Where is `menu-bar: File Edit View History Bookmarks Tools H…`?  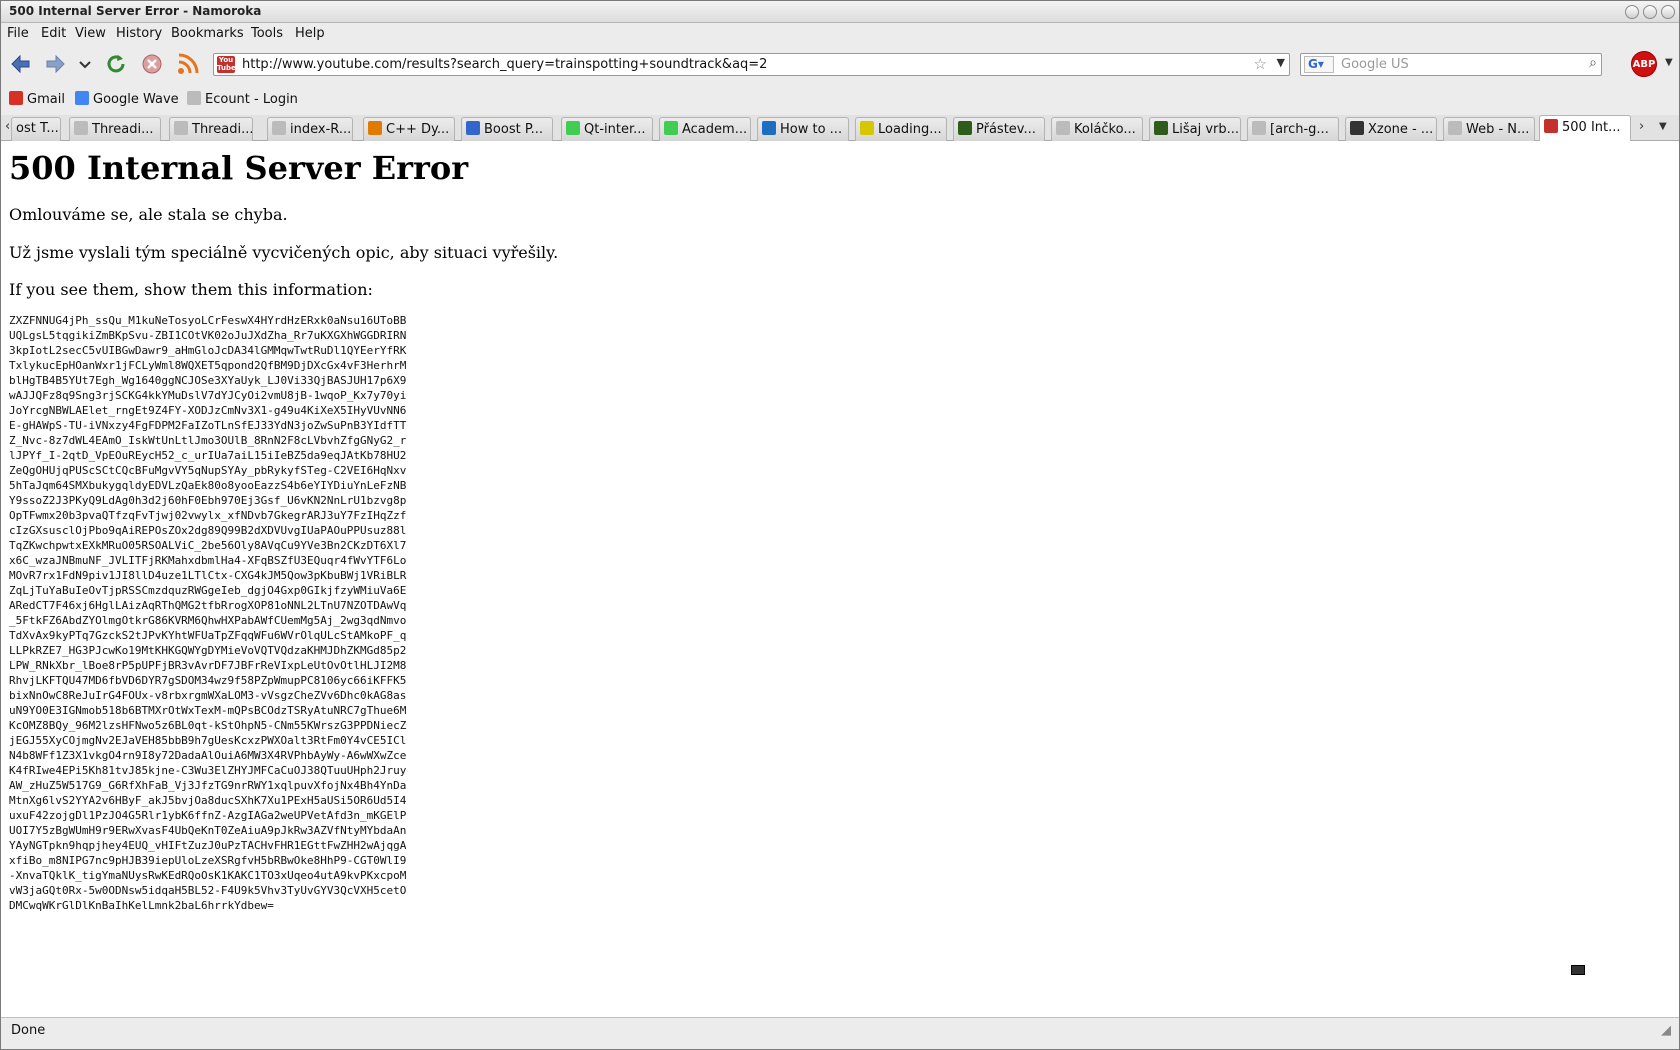 menu-bar: File Edit View History Bookmarks Tools H… is located at coordinates (840, 34).